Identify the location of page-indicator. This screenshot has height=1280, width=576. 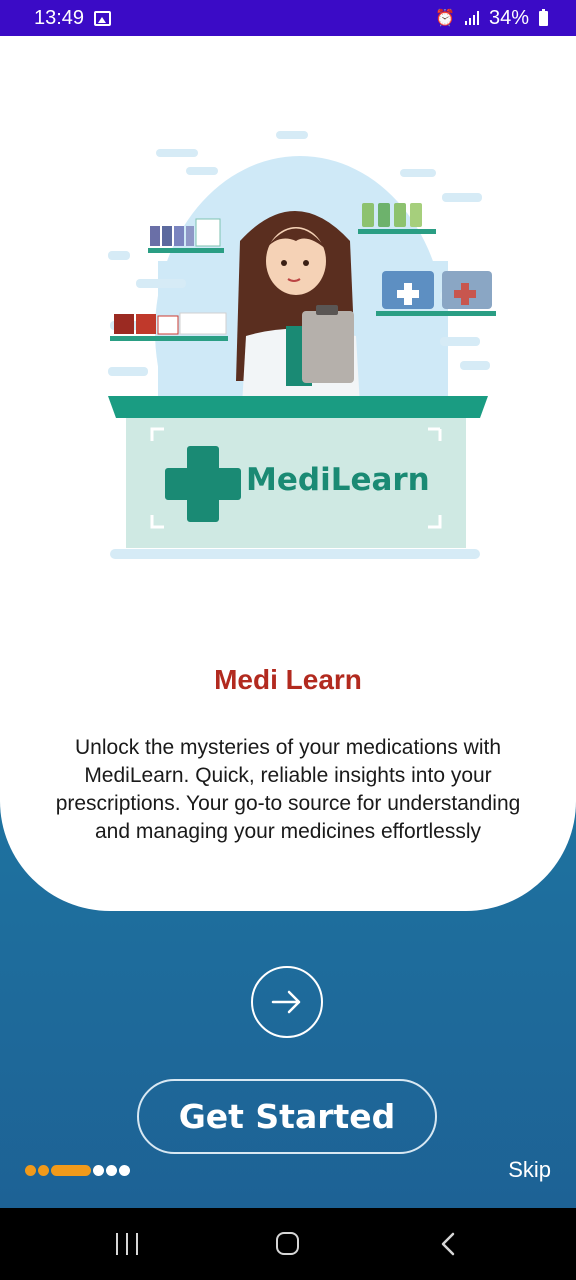
(77, 1170).